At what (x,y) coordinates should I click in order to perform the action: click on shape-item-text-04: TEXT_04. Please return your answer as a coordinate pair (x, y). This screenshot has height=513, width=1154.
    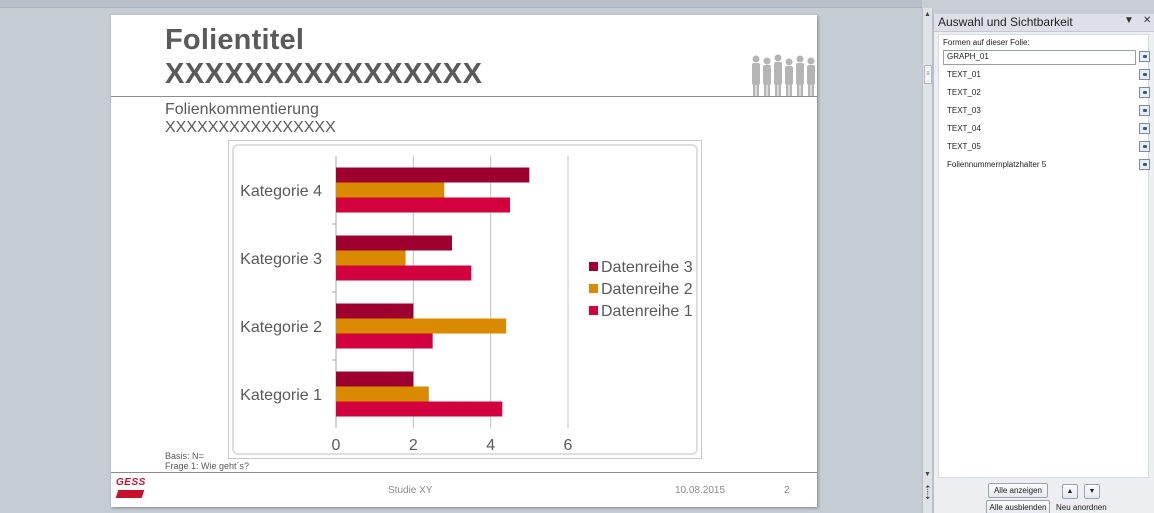
    Looking at the image, I should click on (1046, 130).